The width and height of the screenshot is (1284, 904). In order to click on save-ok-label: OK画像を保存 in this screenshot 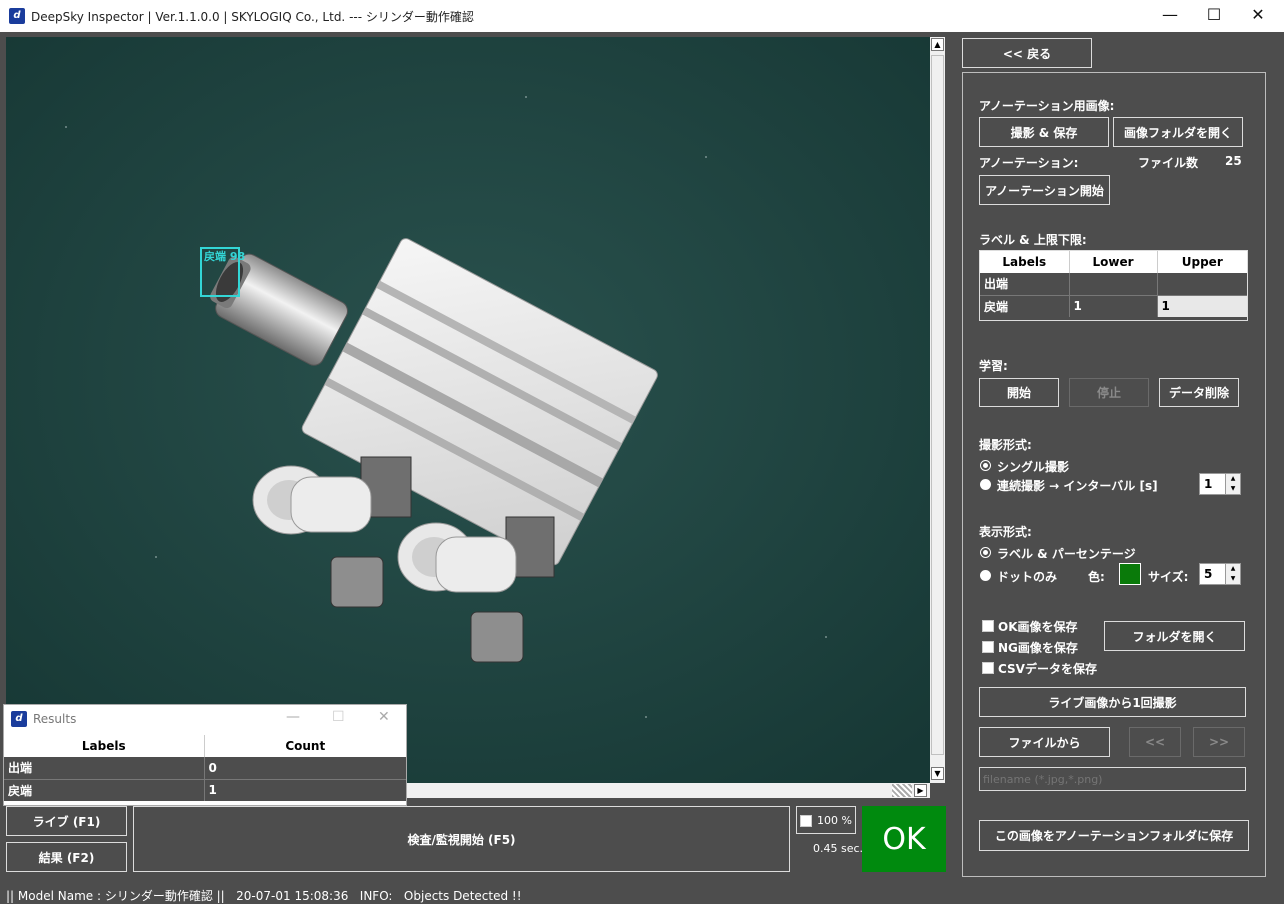, I will do `click(1038, 627)`.